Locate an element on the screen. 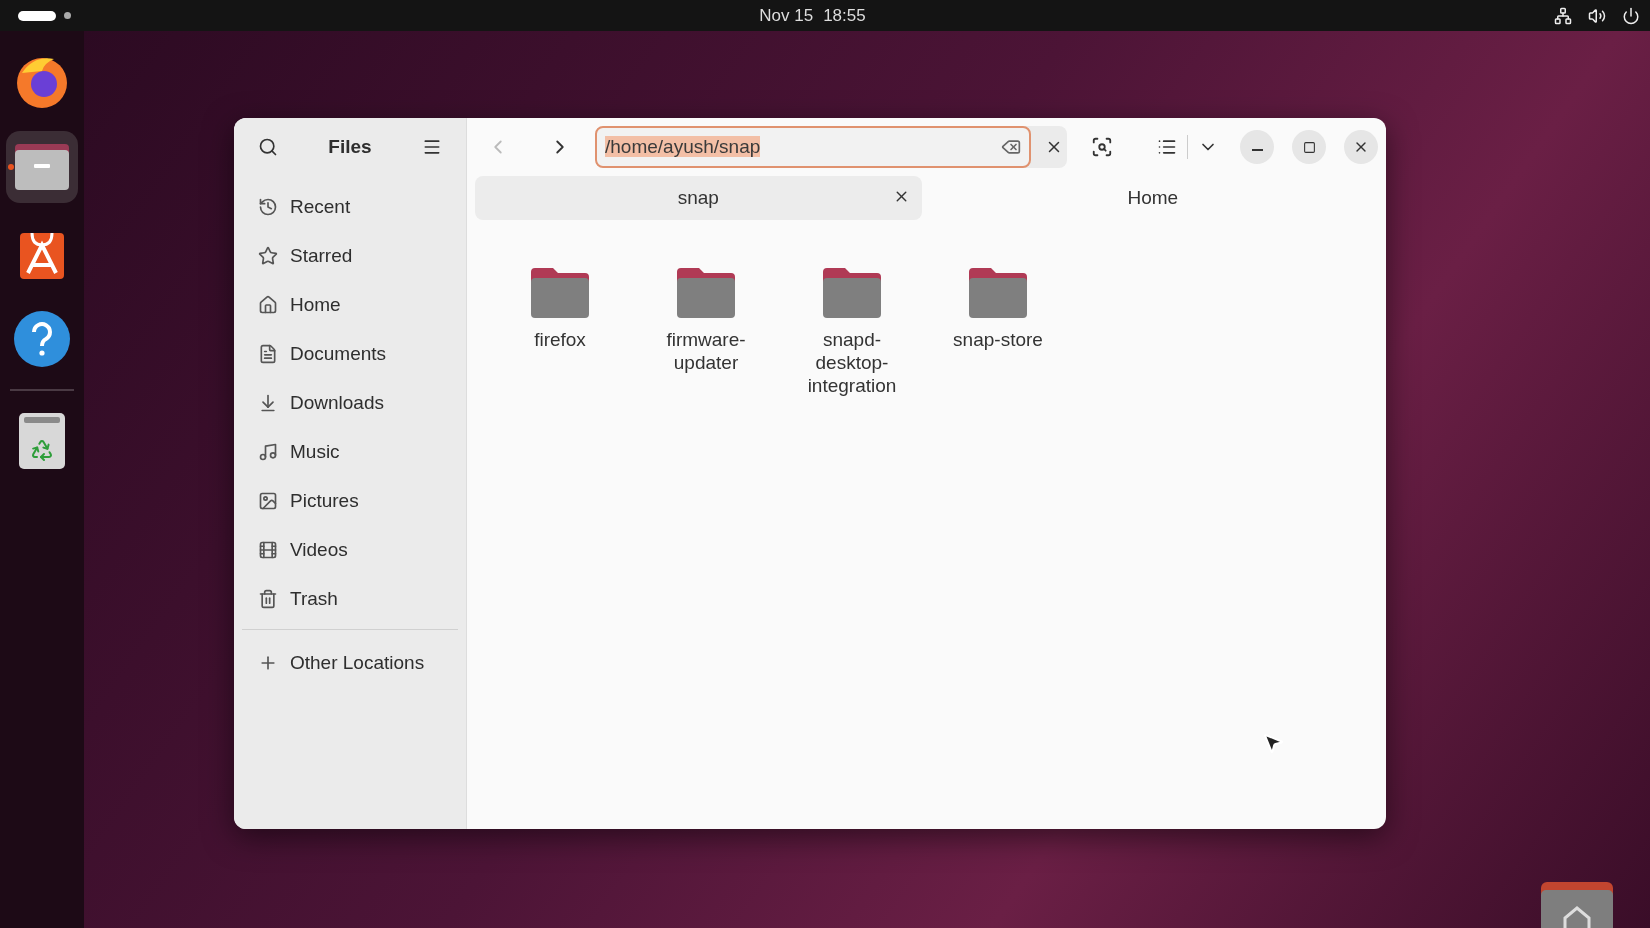 Image resolution: width=1650 pixels, height=928 pixels. folder-name: firmware- updater is located at coordinates (706, 351).